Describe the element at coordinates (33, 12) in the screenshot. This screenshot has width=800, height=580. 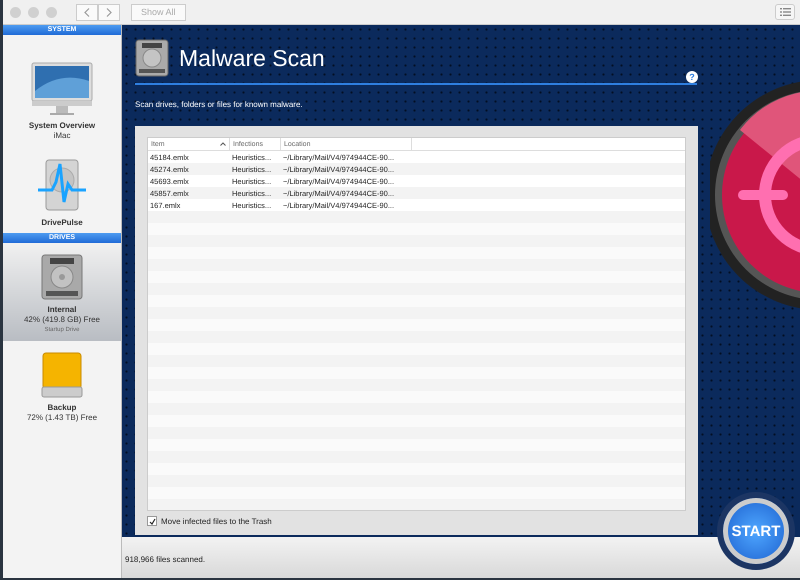
I see `minimize-button` at that location.